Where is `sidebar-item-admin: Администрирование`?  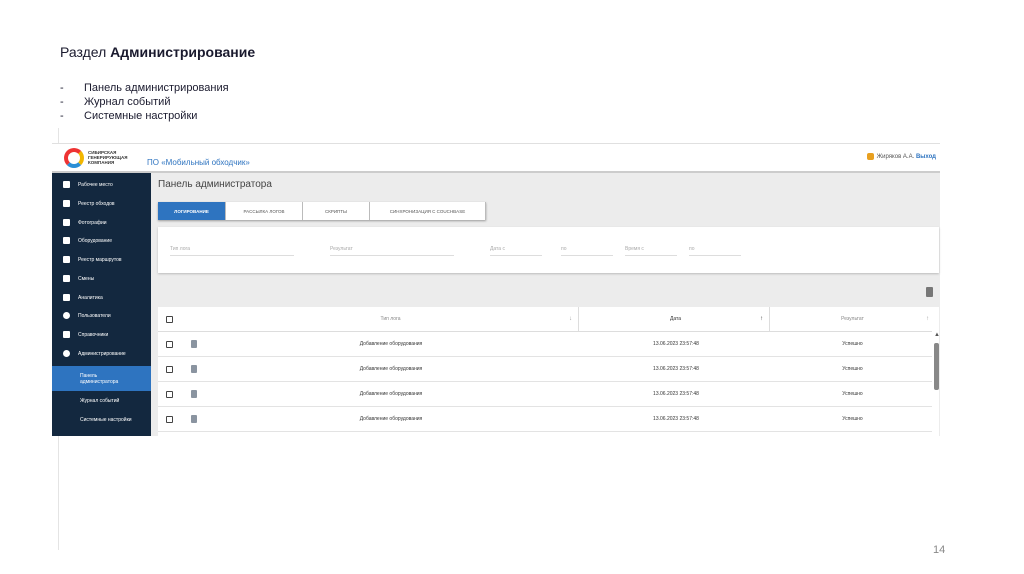
sidebar-item-admin: Администрирование is located at coordinates (101, 353).